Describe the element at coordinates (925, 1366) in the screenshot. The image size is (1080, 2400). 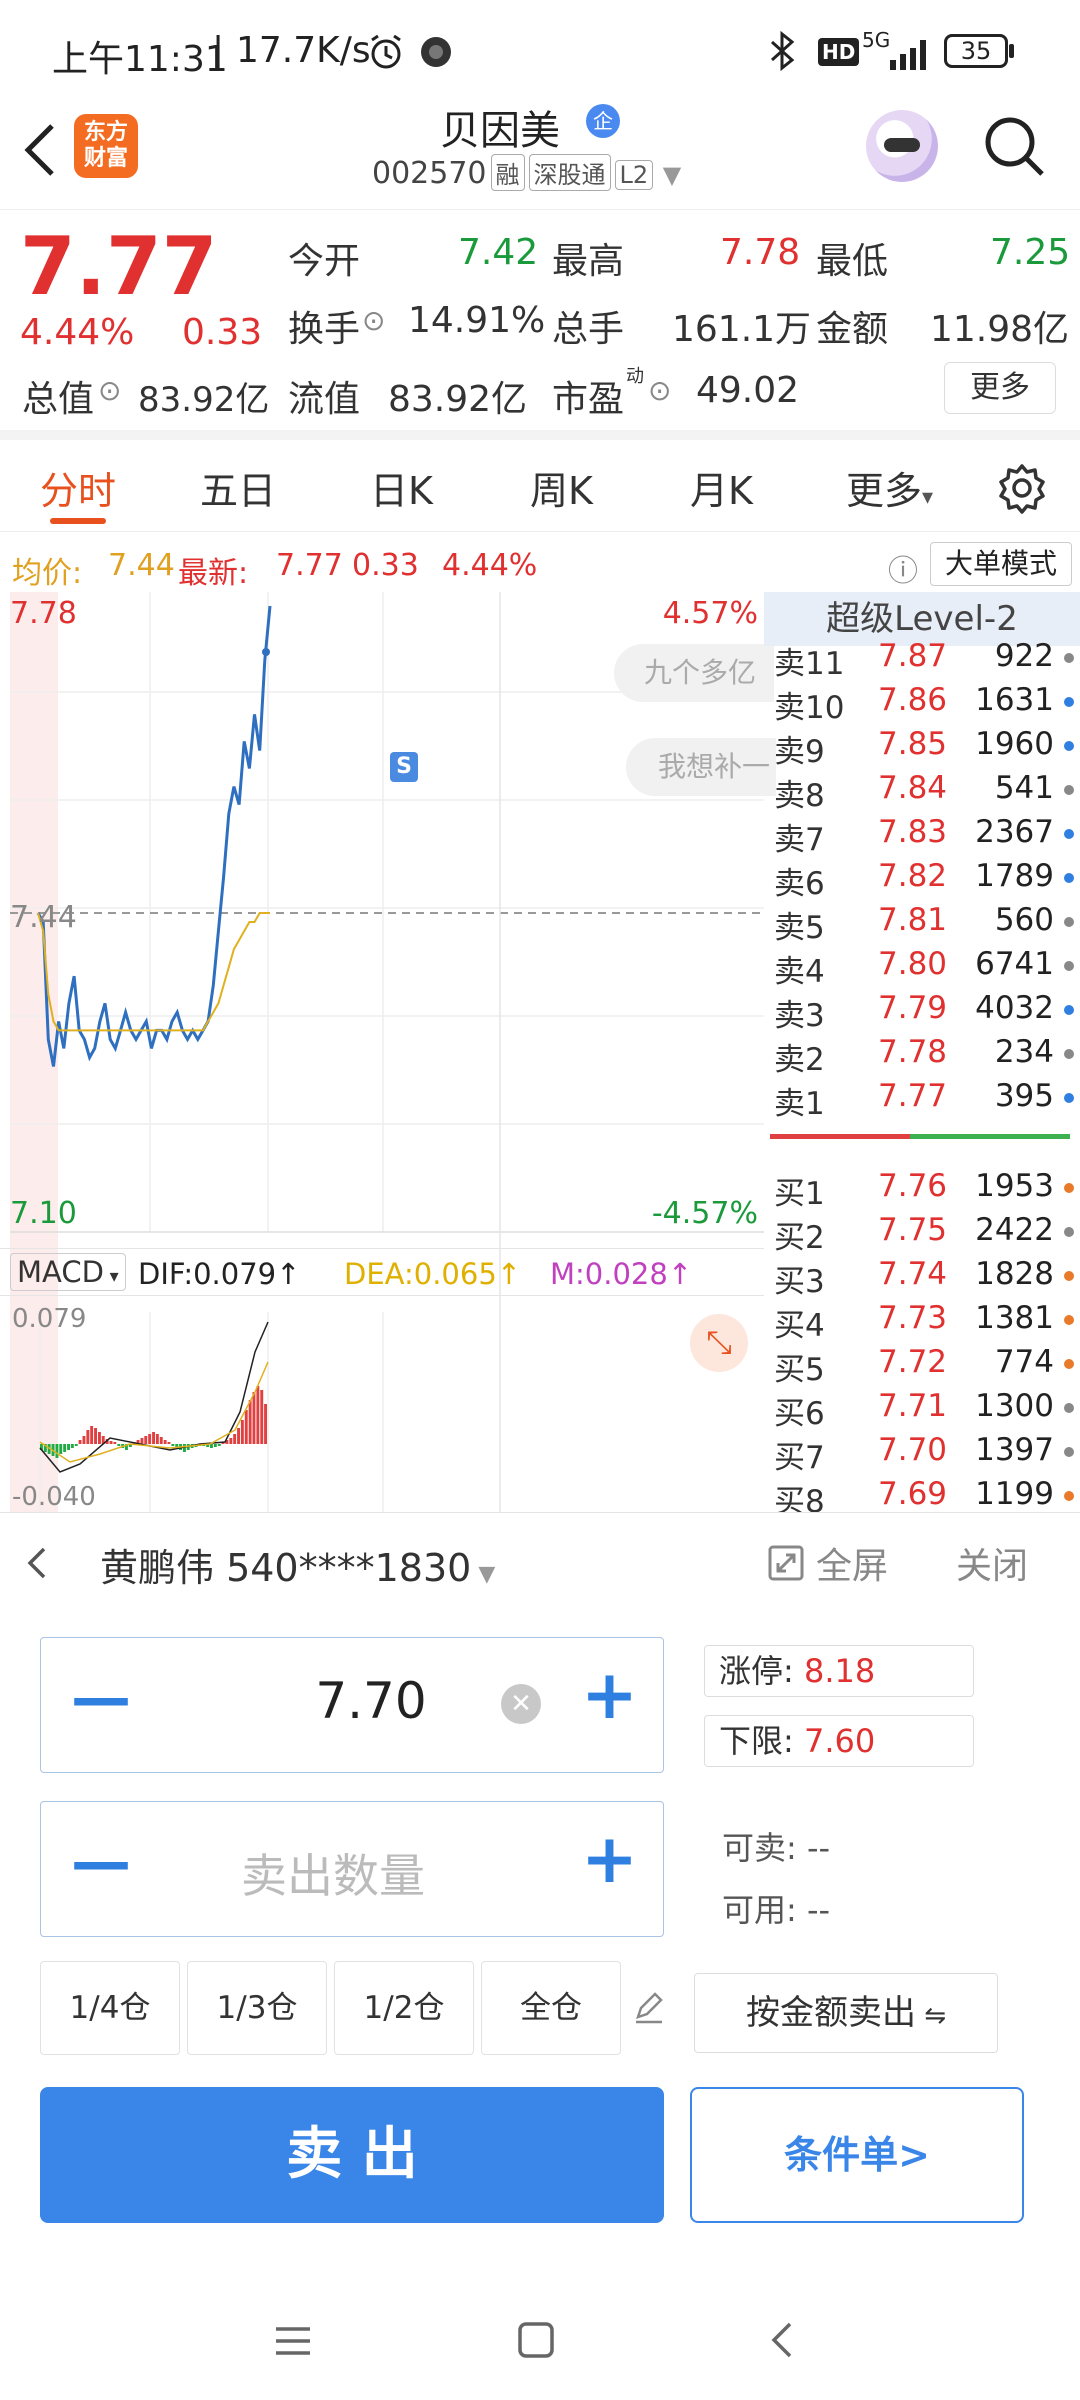
I see `order-book-row: 买5 7.72 774` at that location.